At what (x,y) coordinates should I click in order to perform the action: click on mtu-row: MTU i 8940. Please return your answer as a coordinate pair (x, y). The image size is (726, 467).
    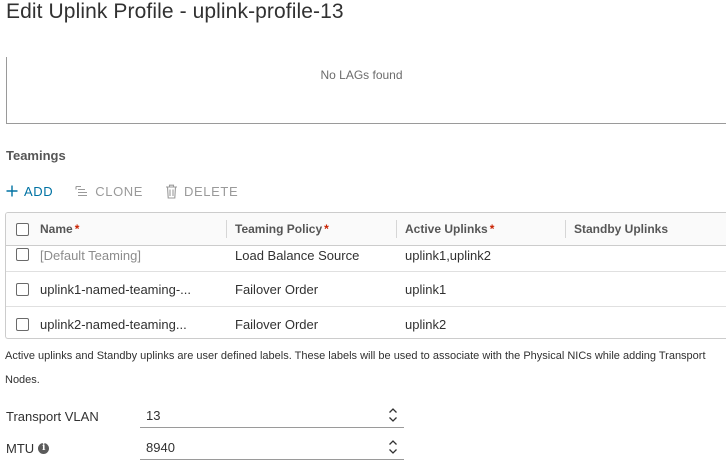
    Looking at the image, I should click on (205, 448).